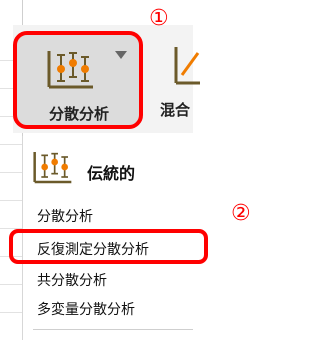 This screenshot has height=340, width=320. Describe the element at coordinates (175, 110) in the screenshot. I see `mixed-model-button-label: 混合` at that location.